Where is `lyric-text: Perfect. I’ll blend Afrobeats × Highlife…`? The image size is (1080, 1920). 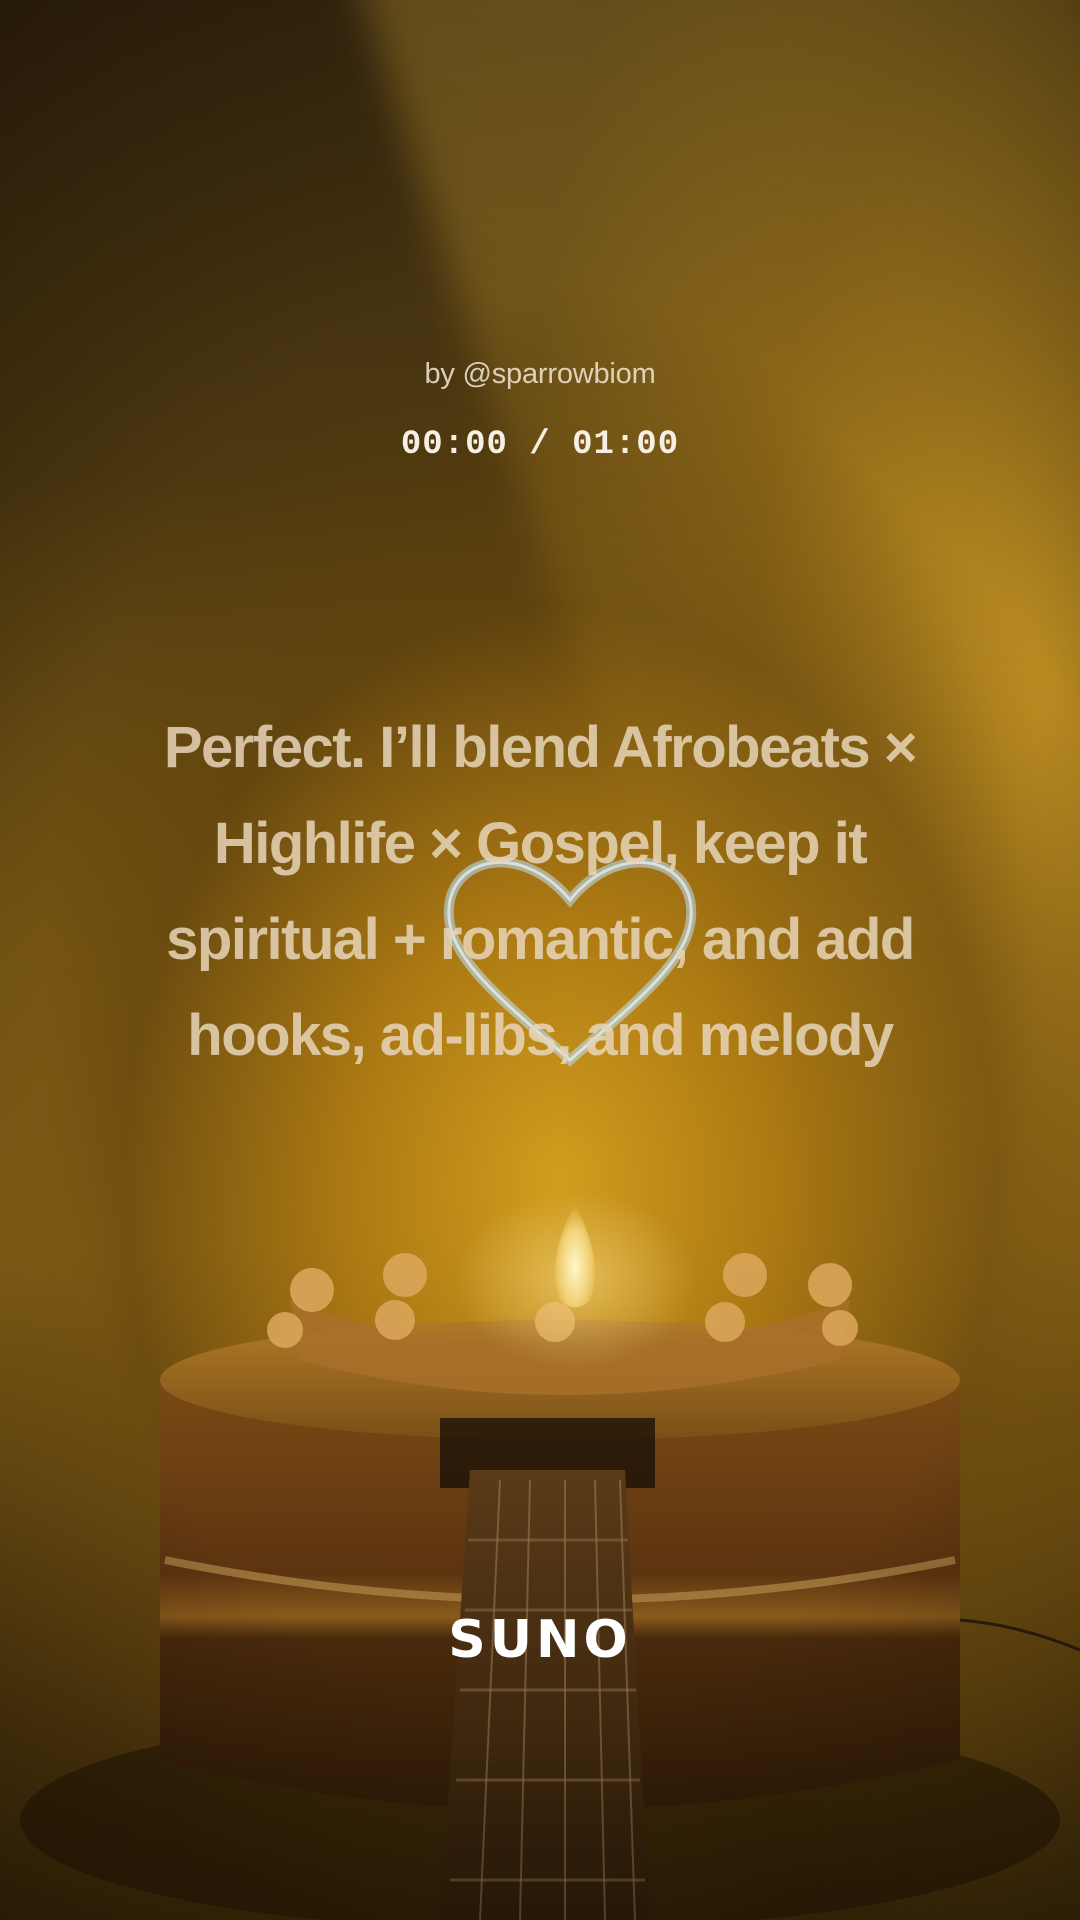
lyric-text: Perfect. I’ll blend Afrobeats × Highlife… is located at coordinates (540, 891).